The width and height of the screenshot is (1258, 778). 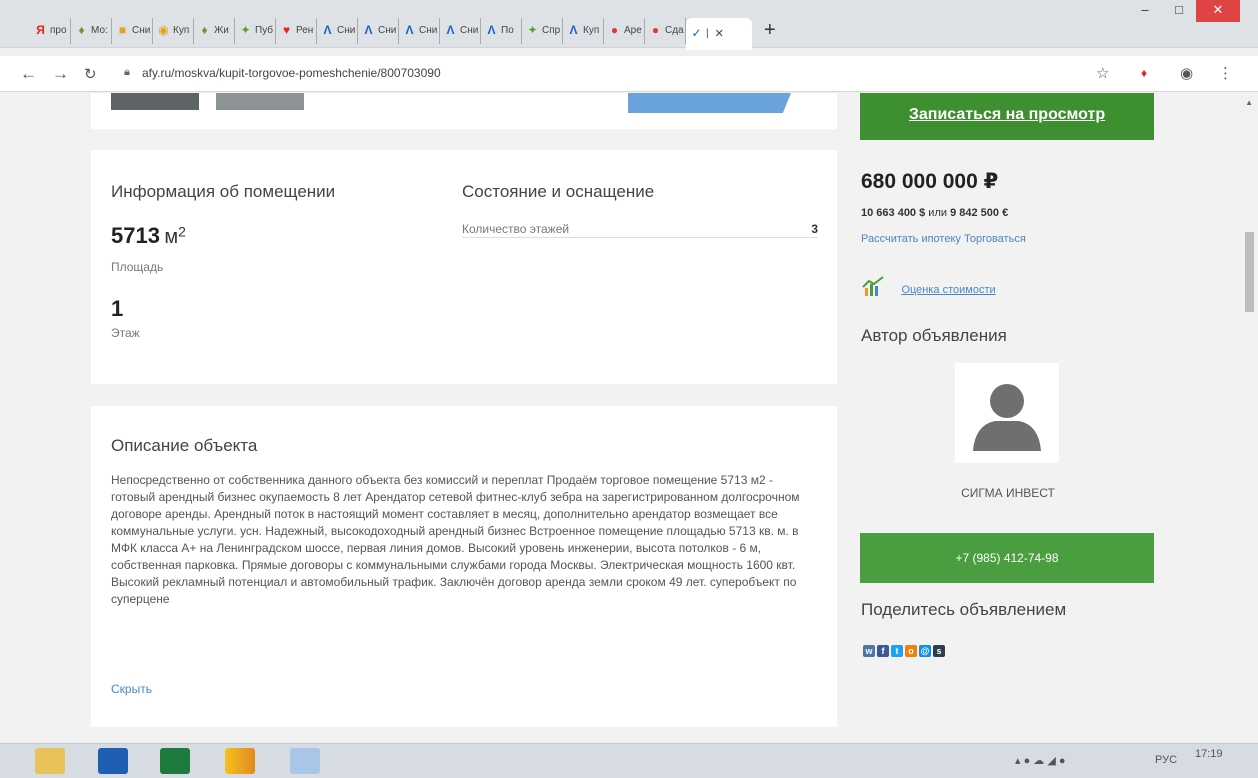 I want to click on bargain-link: Торговаться, so click(x=995, y=239).